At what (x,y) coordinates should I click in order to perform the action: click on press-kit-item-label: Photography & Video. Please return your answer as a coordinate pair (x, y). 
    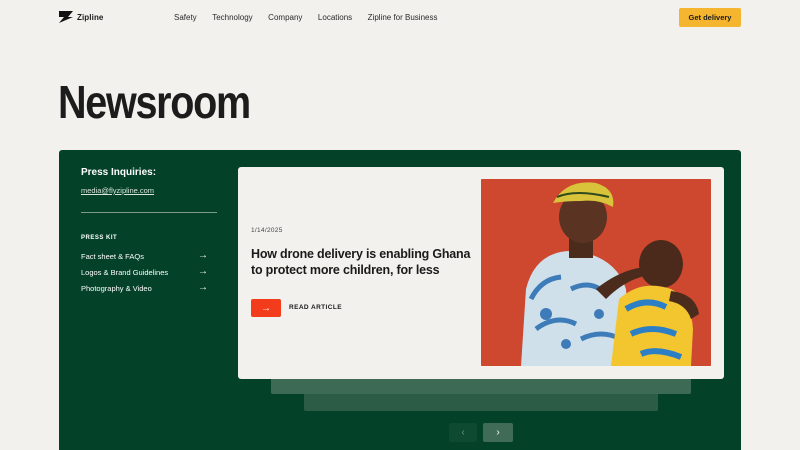
    Looking at the image, I should click on (116, 288).